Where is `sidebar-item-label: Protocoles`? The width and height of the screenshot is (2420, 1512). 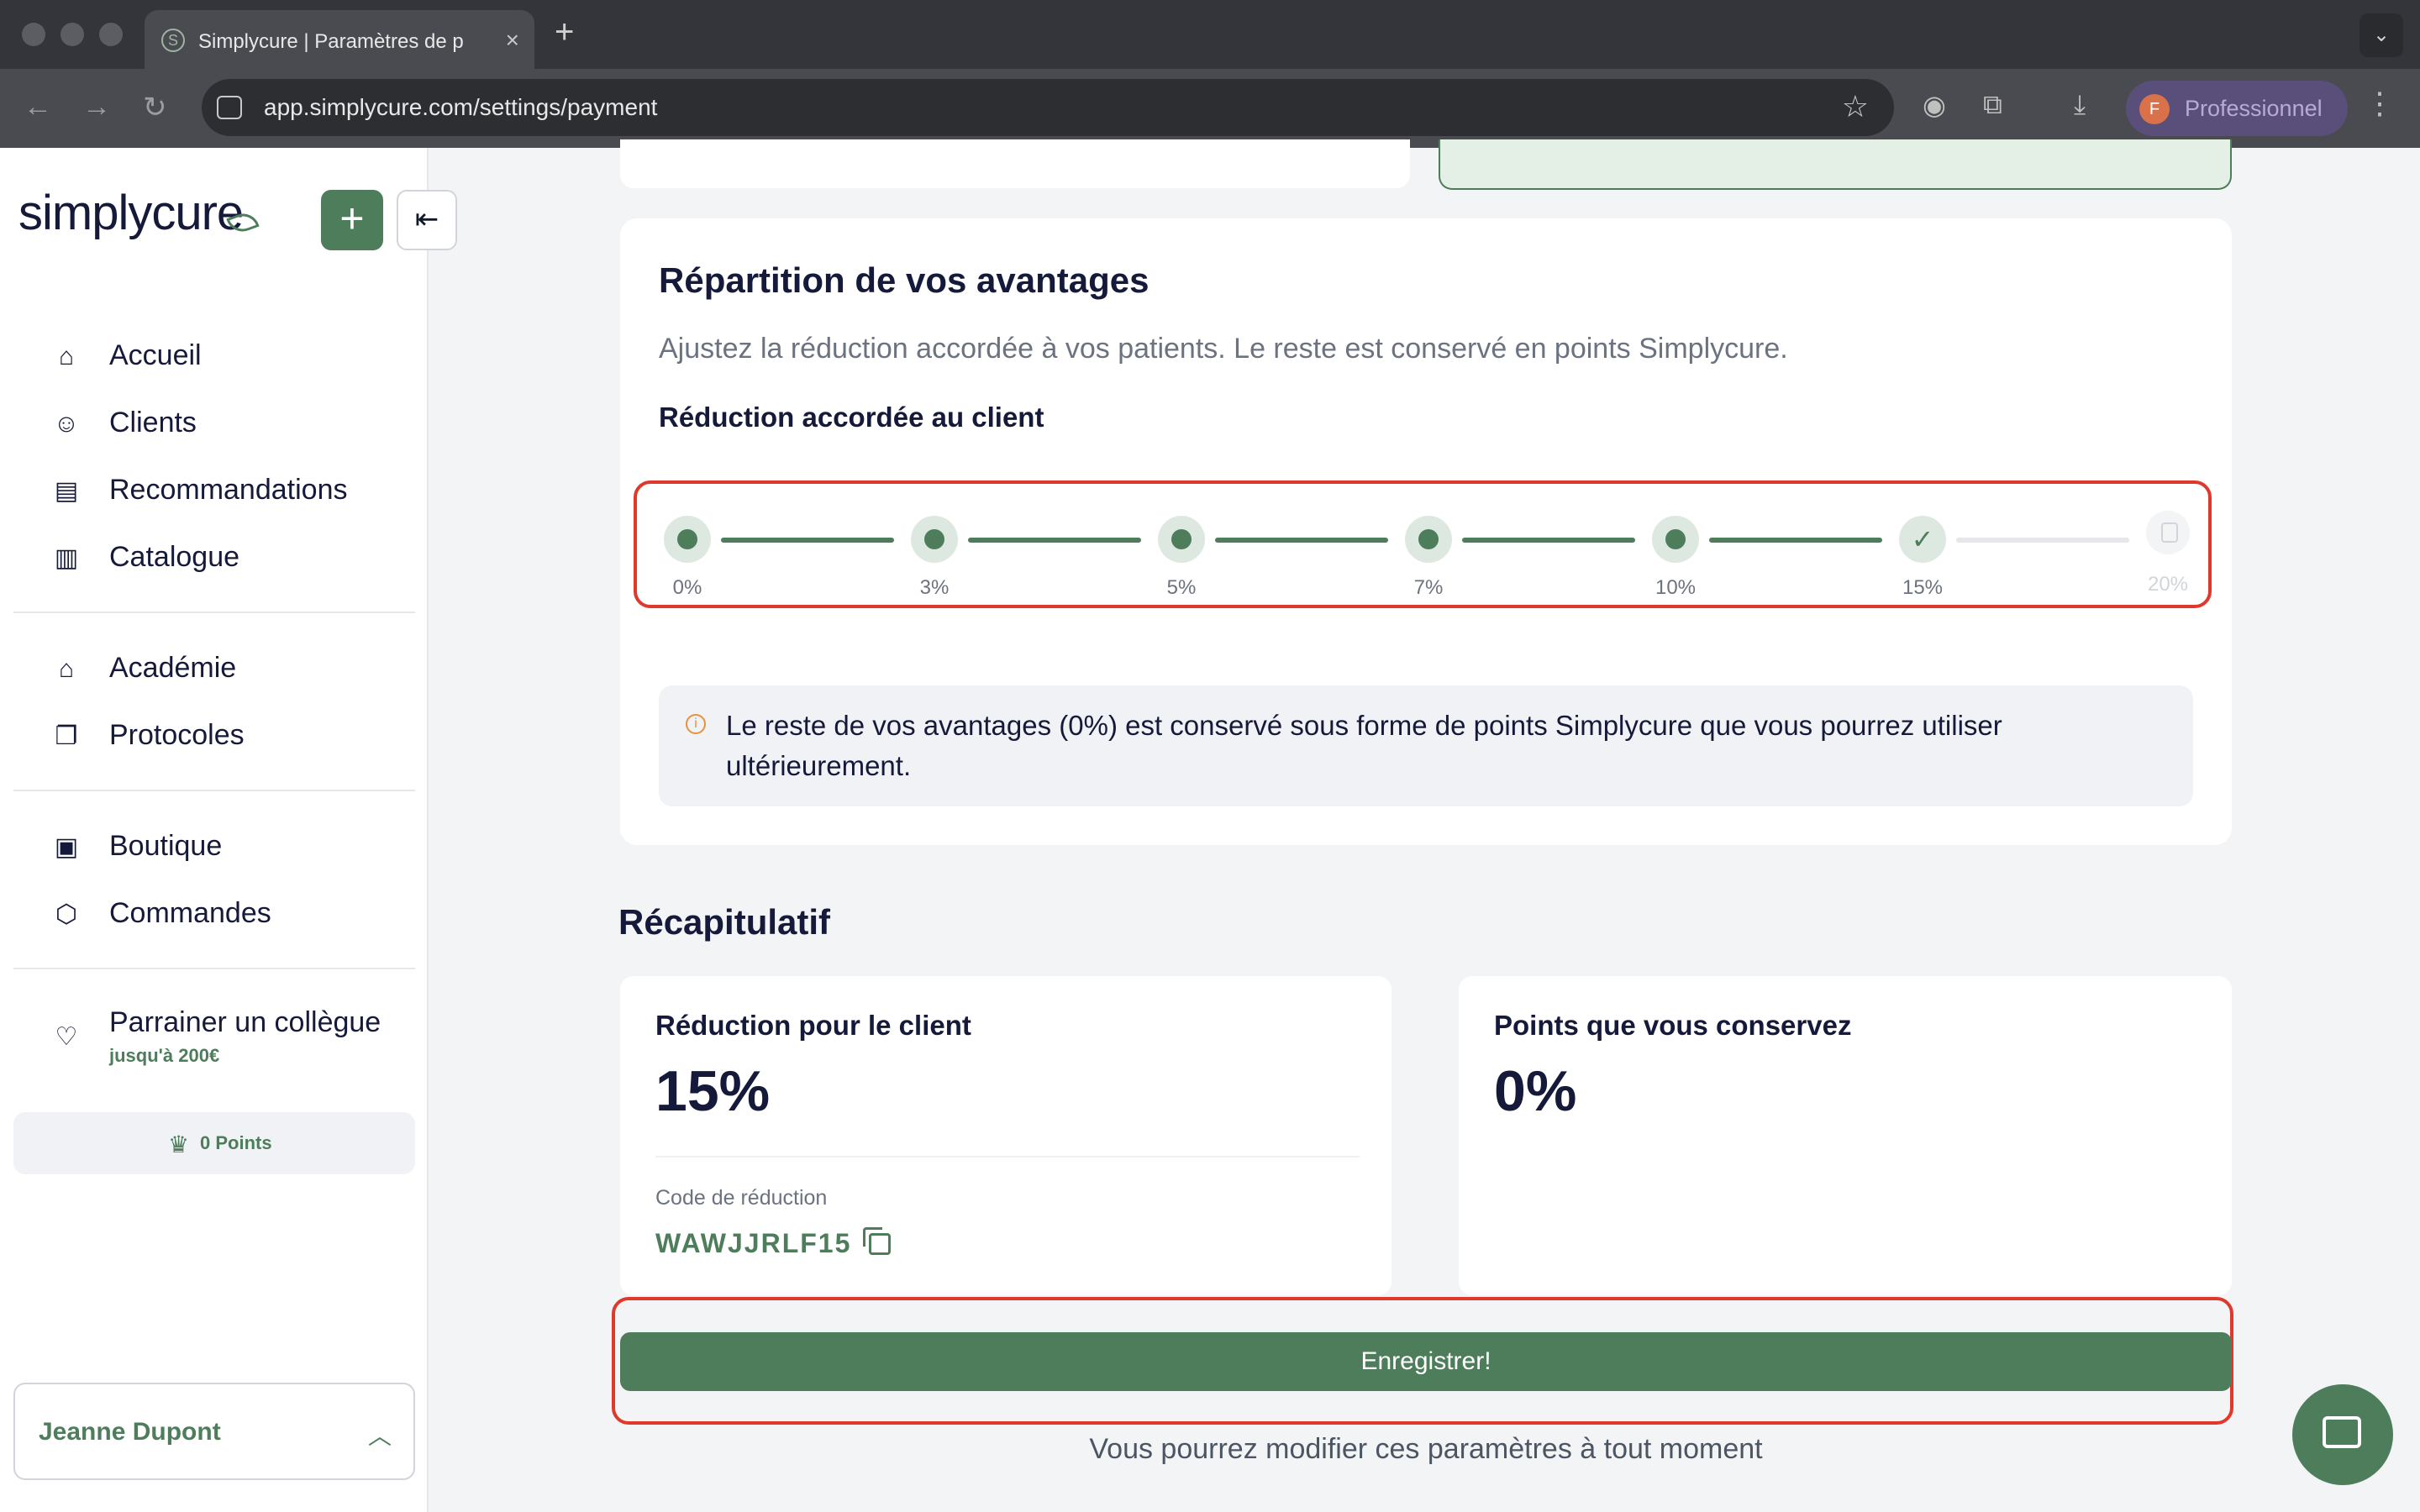 sidebar-item-label: Protocoles is located at coordinates (177, 735).